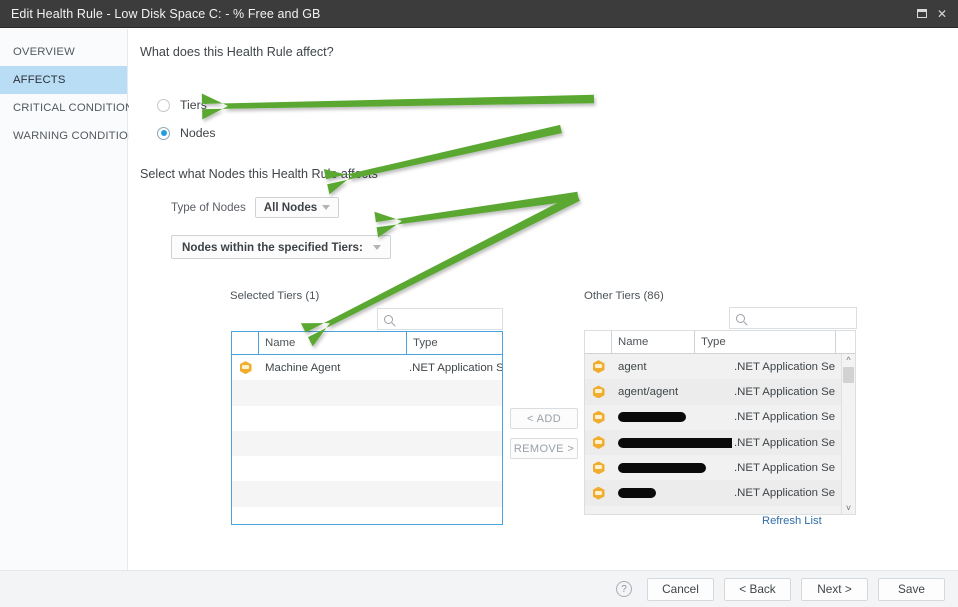 The width and height of the screenshot is (958, 607). What do you see at coordinates (757, 589) in the screenshot?
I see `back-button: < Back` at bounding box center [757, 589].